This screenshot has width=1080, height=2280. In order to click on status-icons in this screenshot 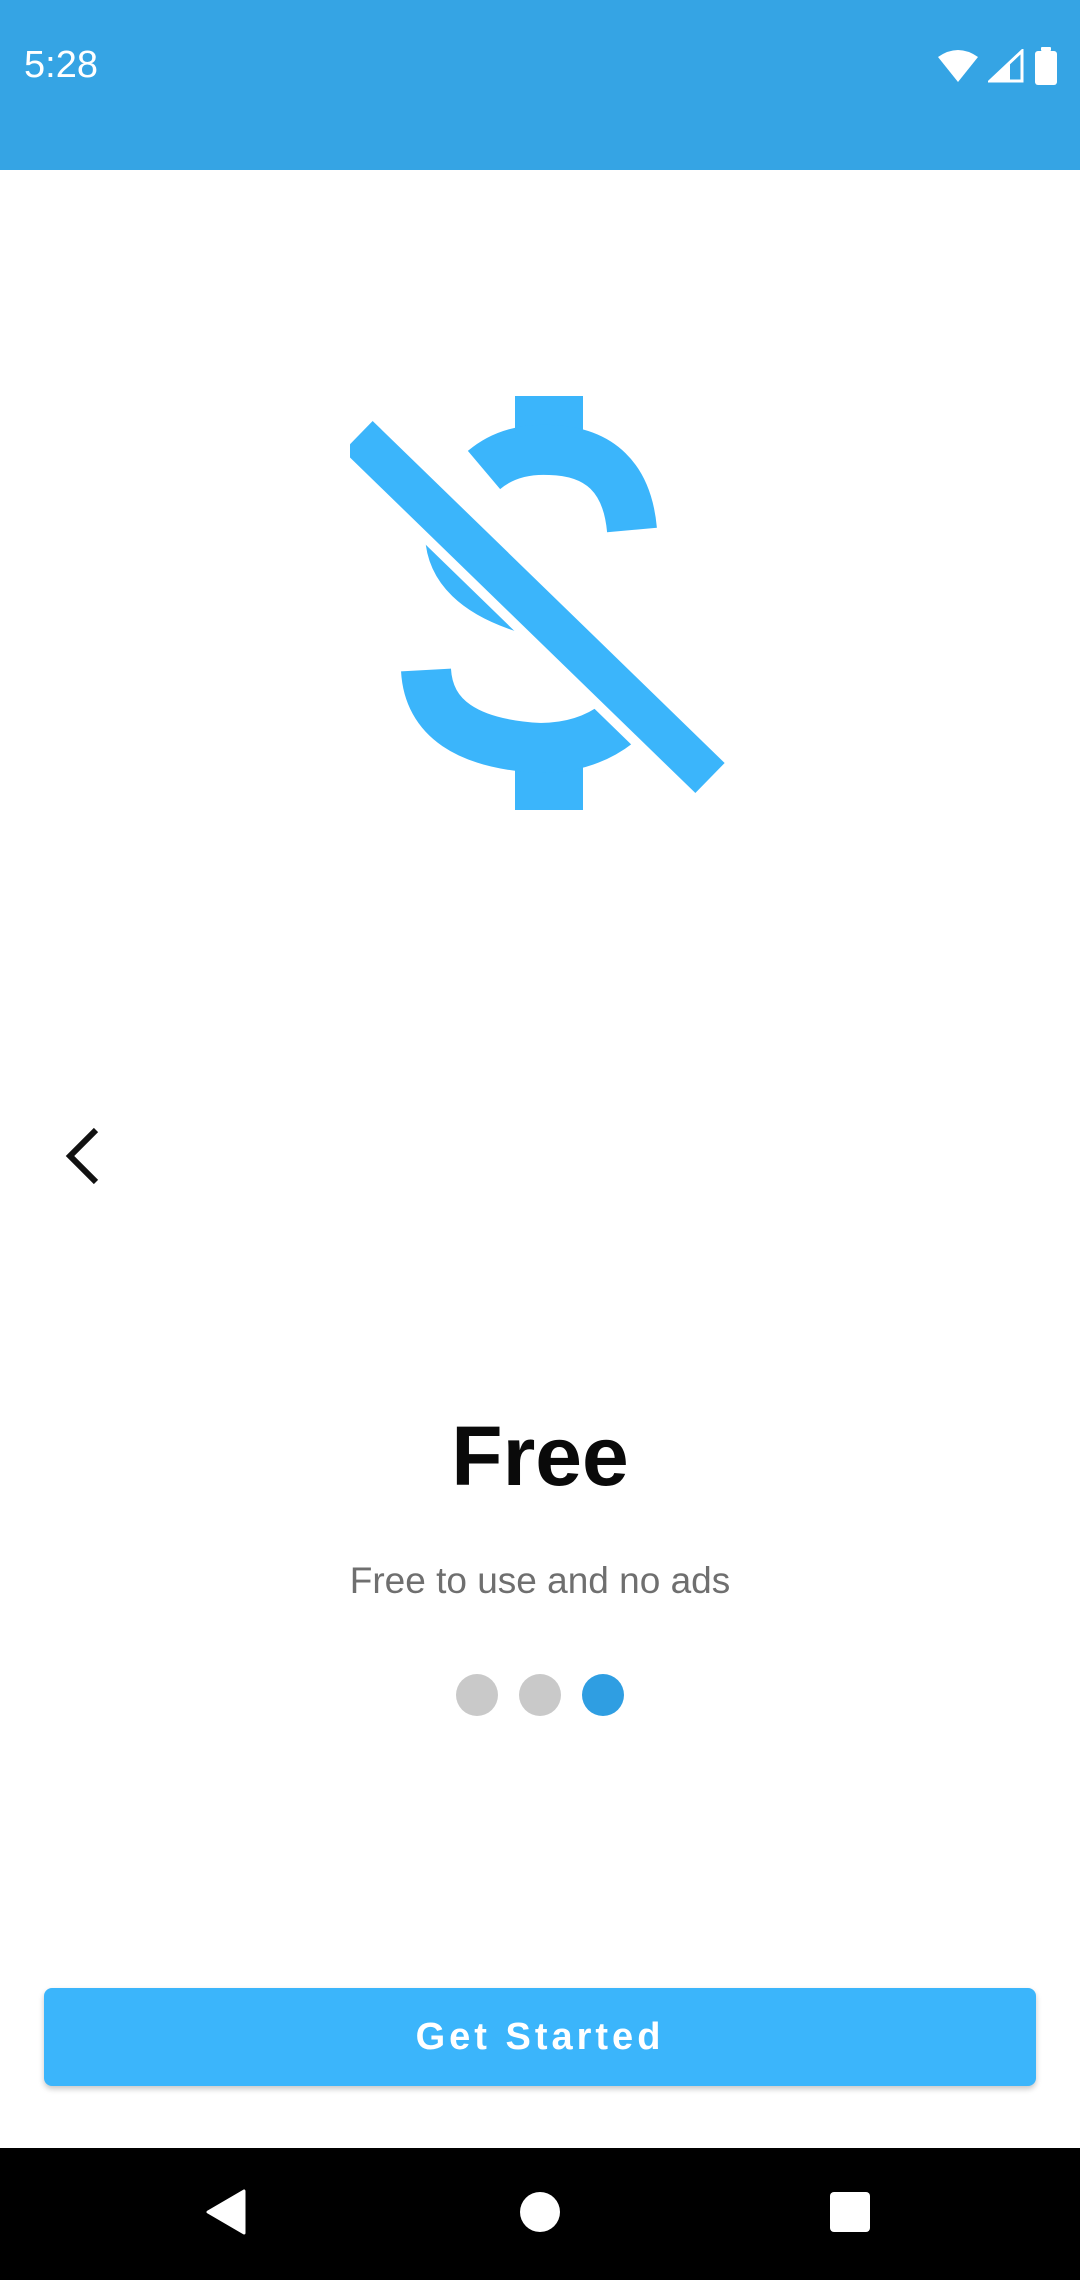, I will do `click(998, 66)`.